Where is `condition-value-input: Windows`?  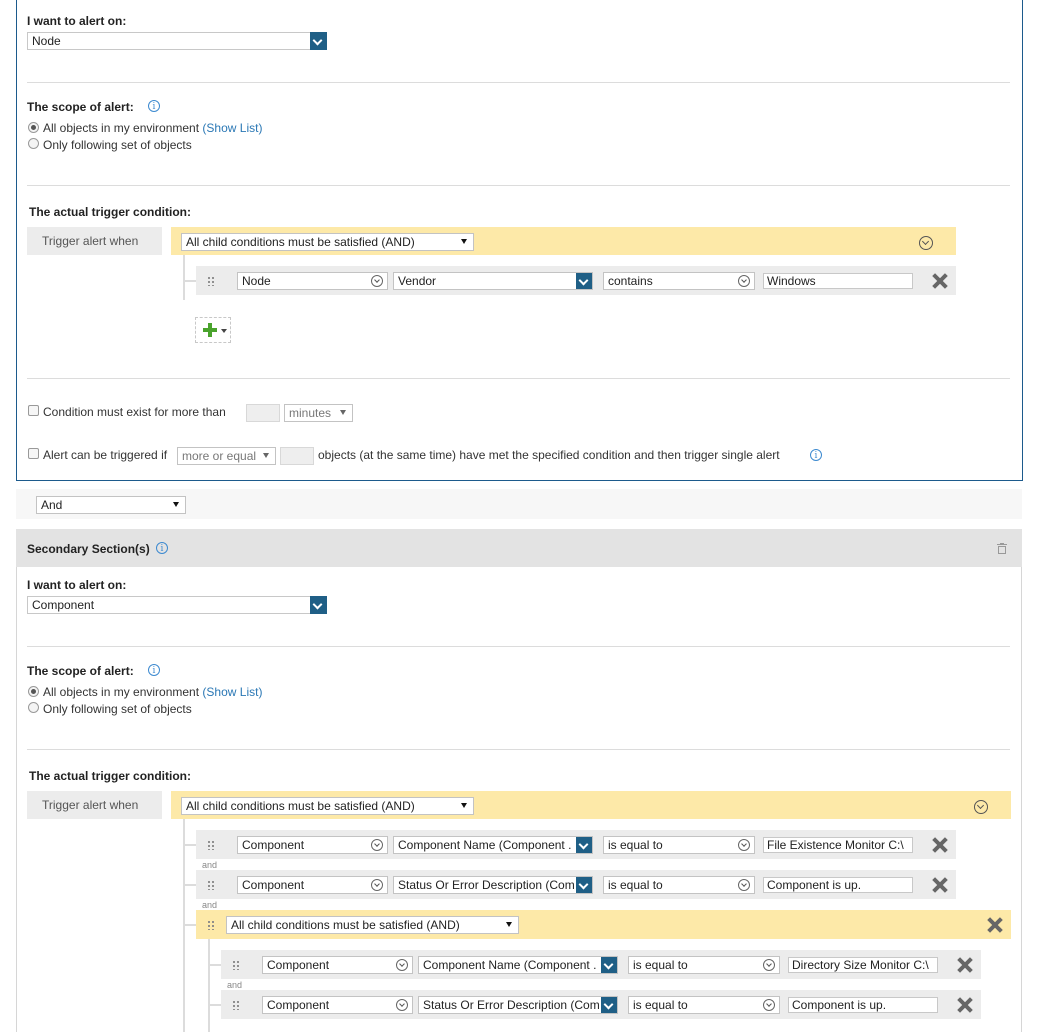 condition-value-input: Windows is located at coordinates (838, 281).